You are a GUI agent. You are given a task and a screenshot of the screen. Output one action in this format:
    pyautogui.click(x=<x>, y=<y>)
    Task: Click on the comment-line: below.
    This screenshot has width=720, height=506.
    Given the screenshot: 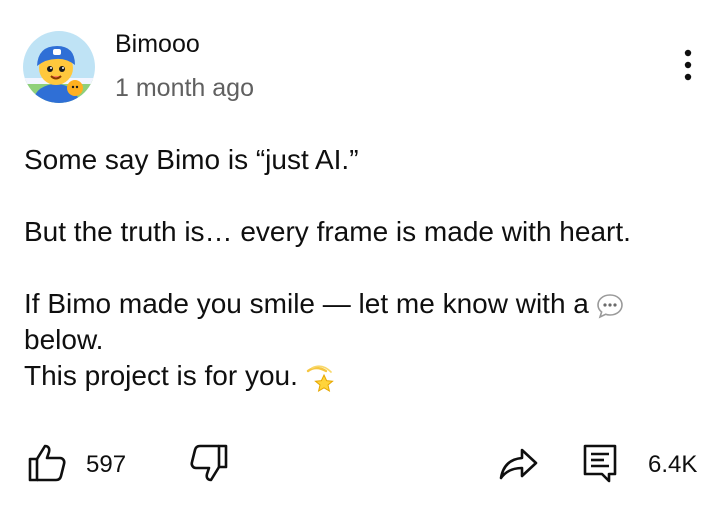 What is the action you would take?
    pyautogui.click(x=64, y=339)
    